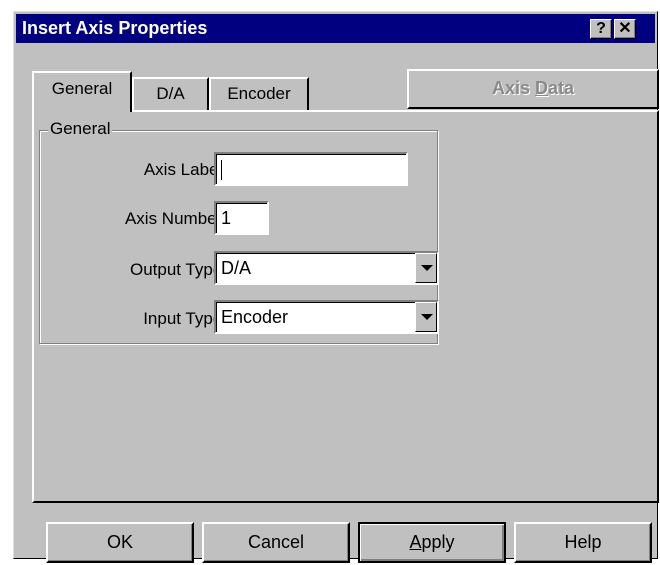 The height and width of the screenshot is (565, 660). Describe the element at coordinates (561, 88) in the screenshot. I see `axis-data-label-post: ata` at that location.